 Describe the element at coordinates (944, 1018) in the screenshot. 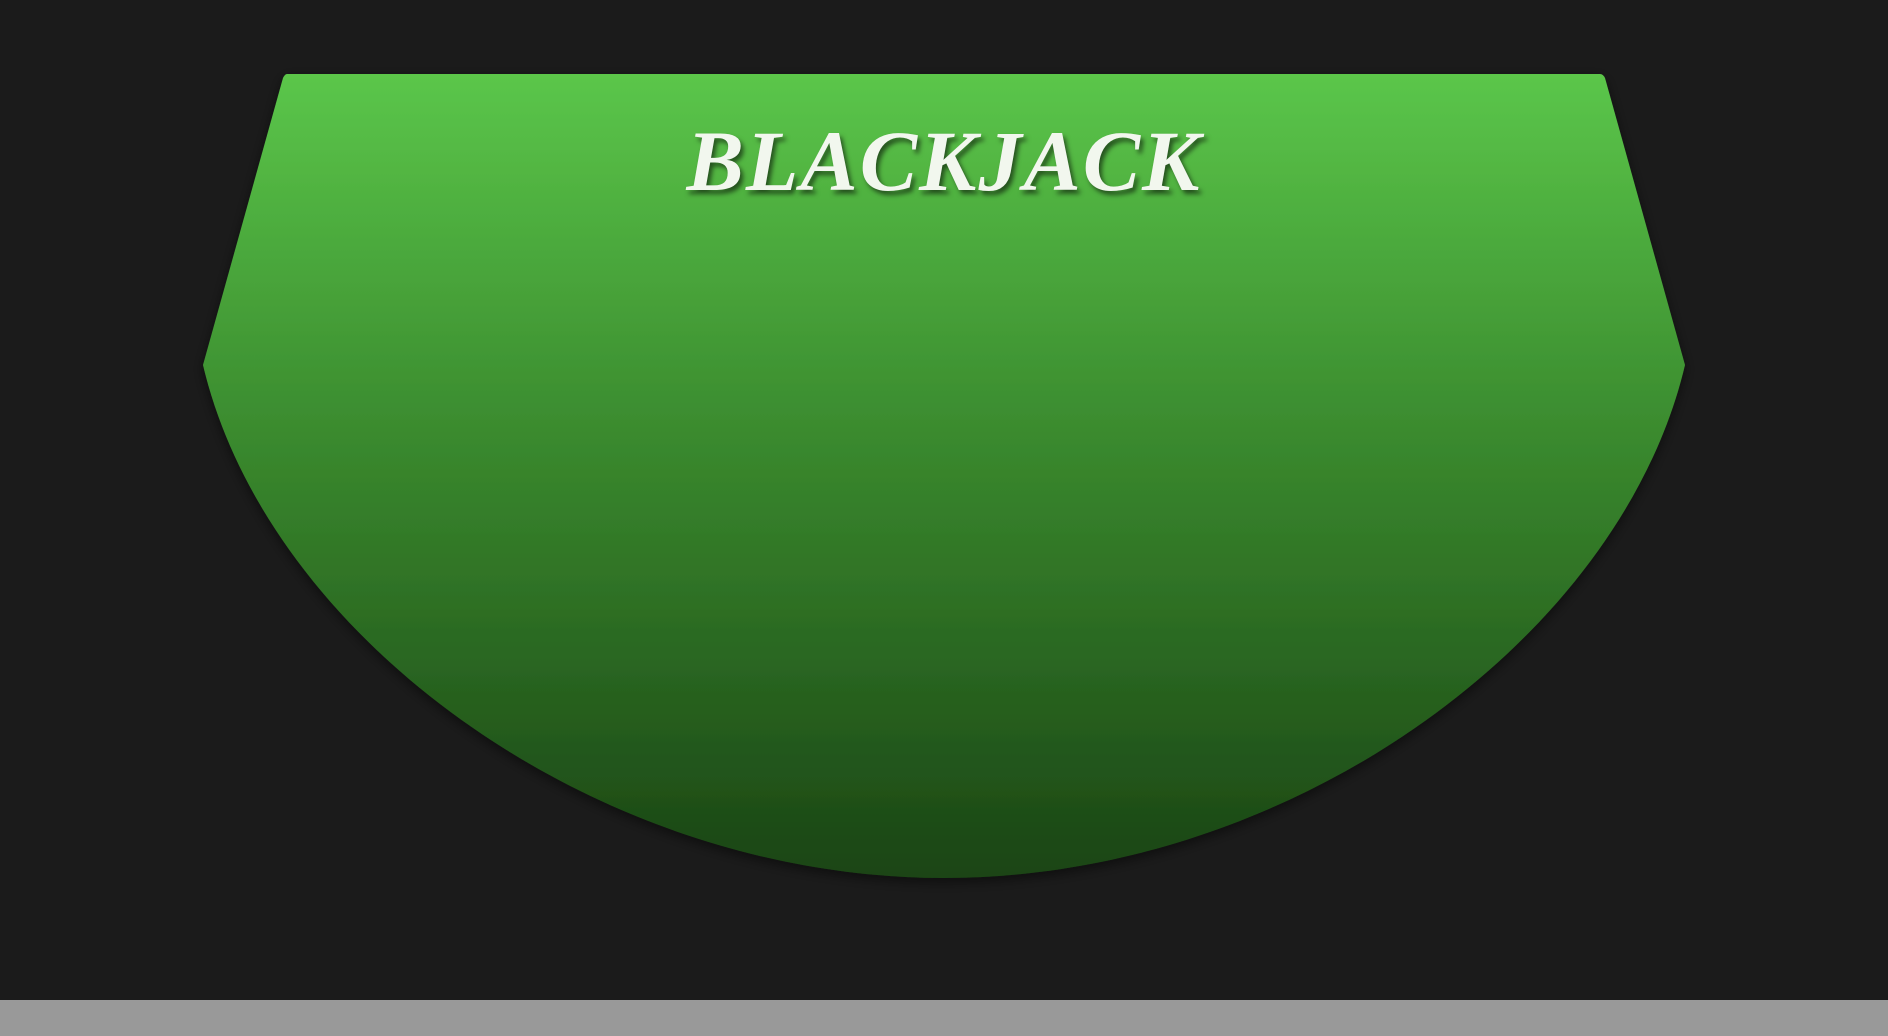

I see `footer-bar` at that location.